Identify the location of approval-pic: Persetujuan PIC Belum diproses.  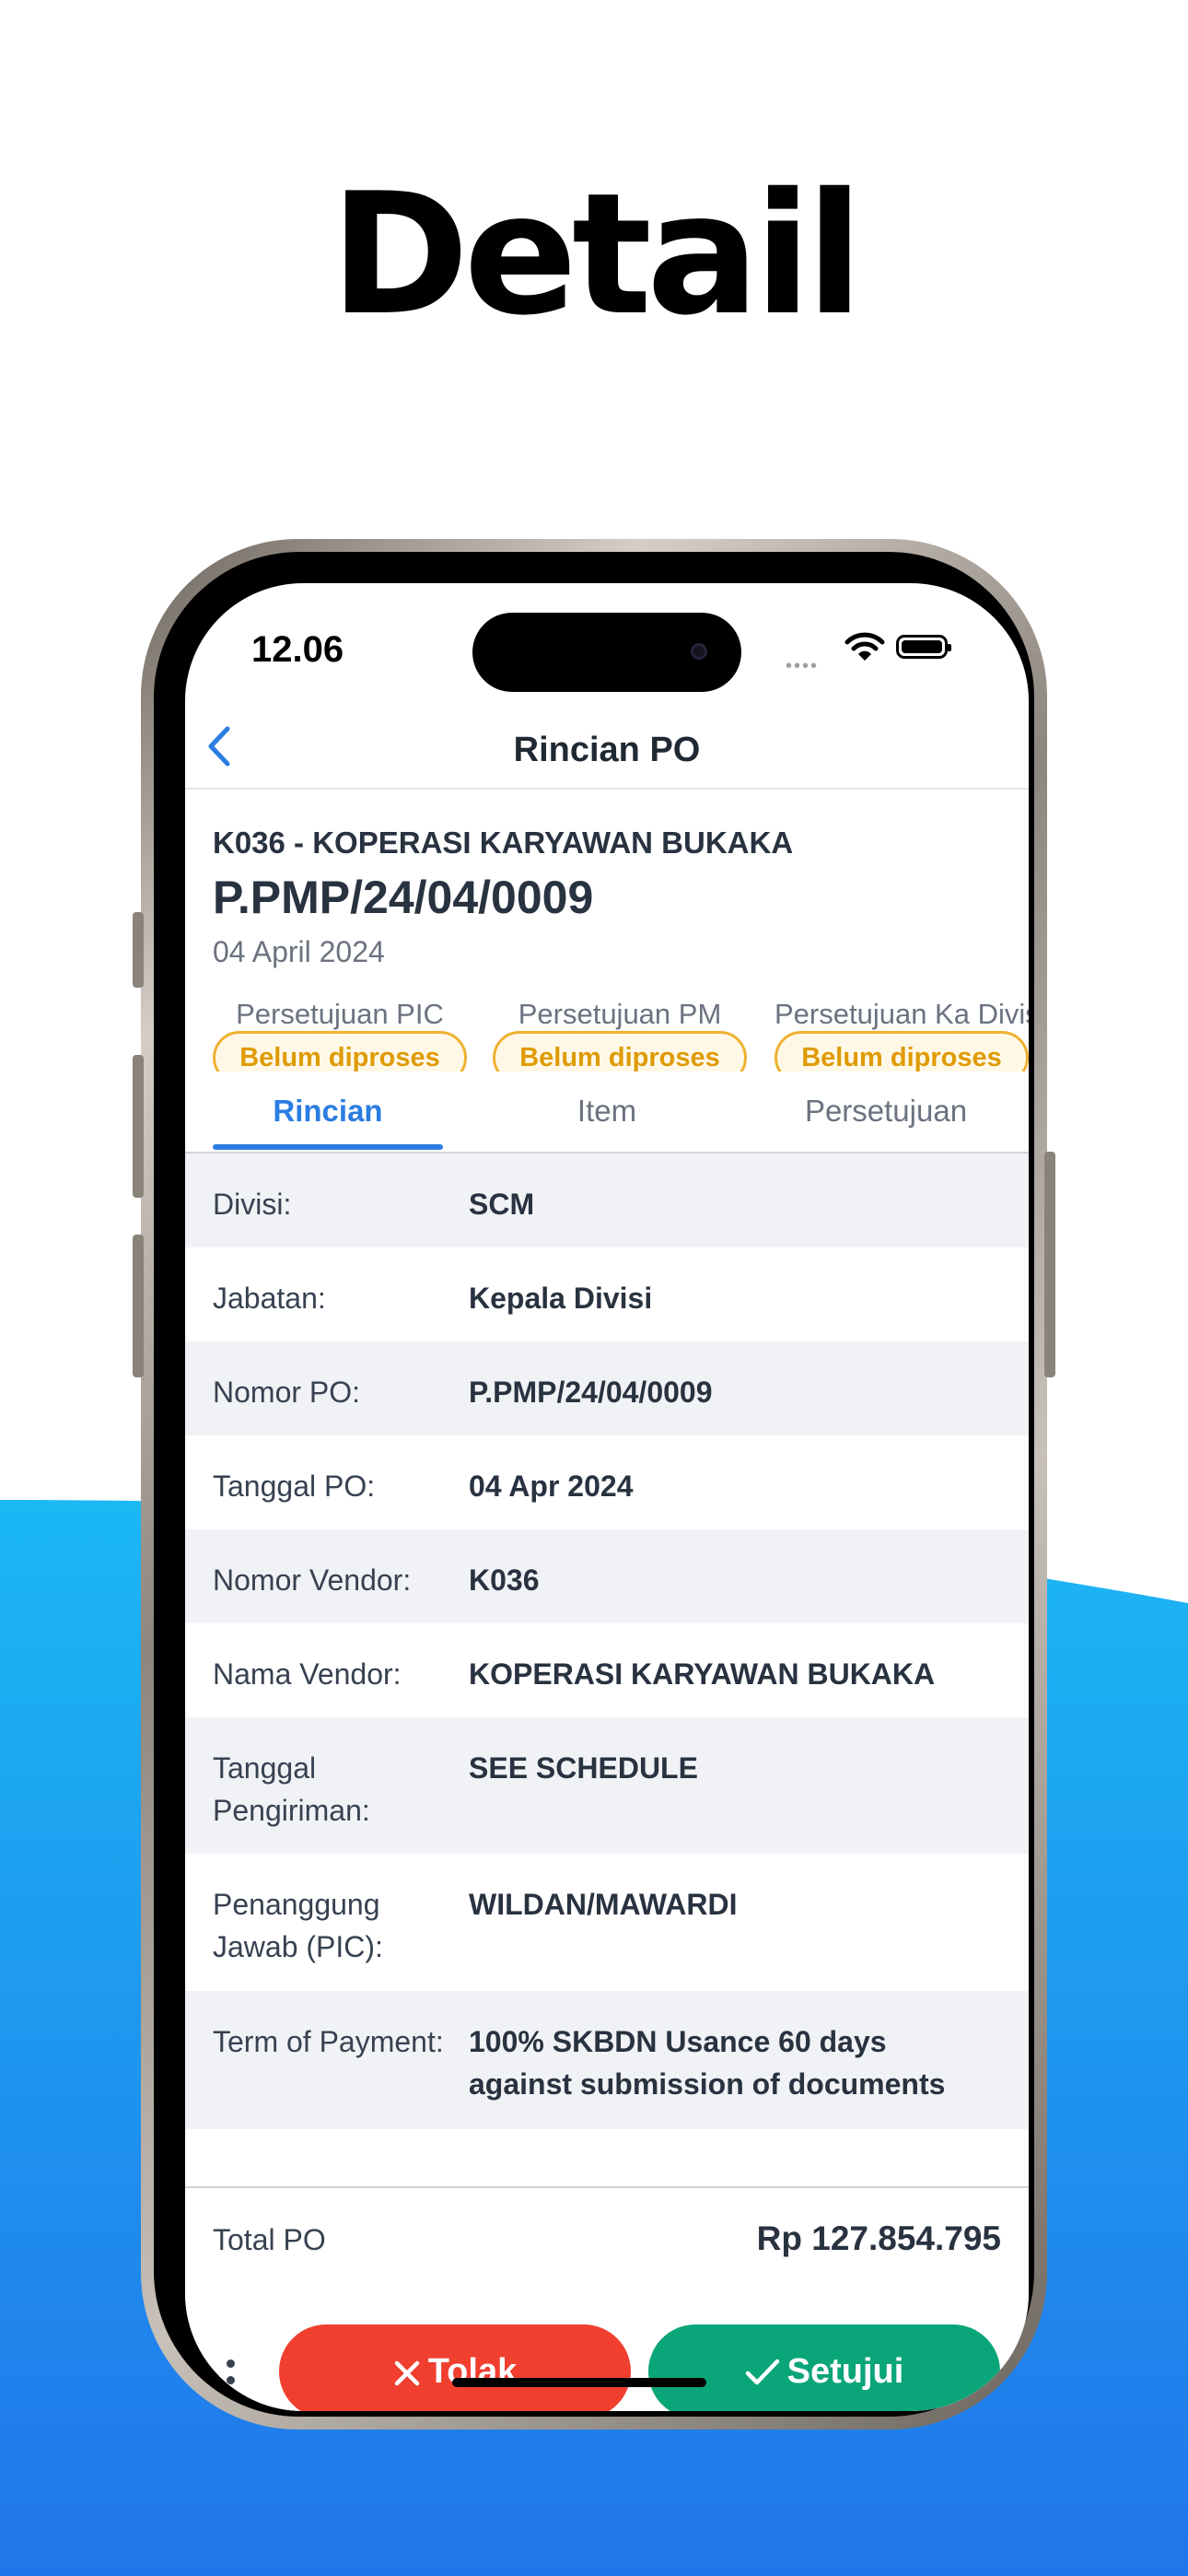
(346, 1034).